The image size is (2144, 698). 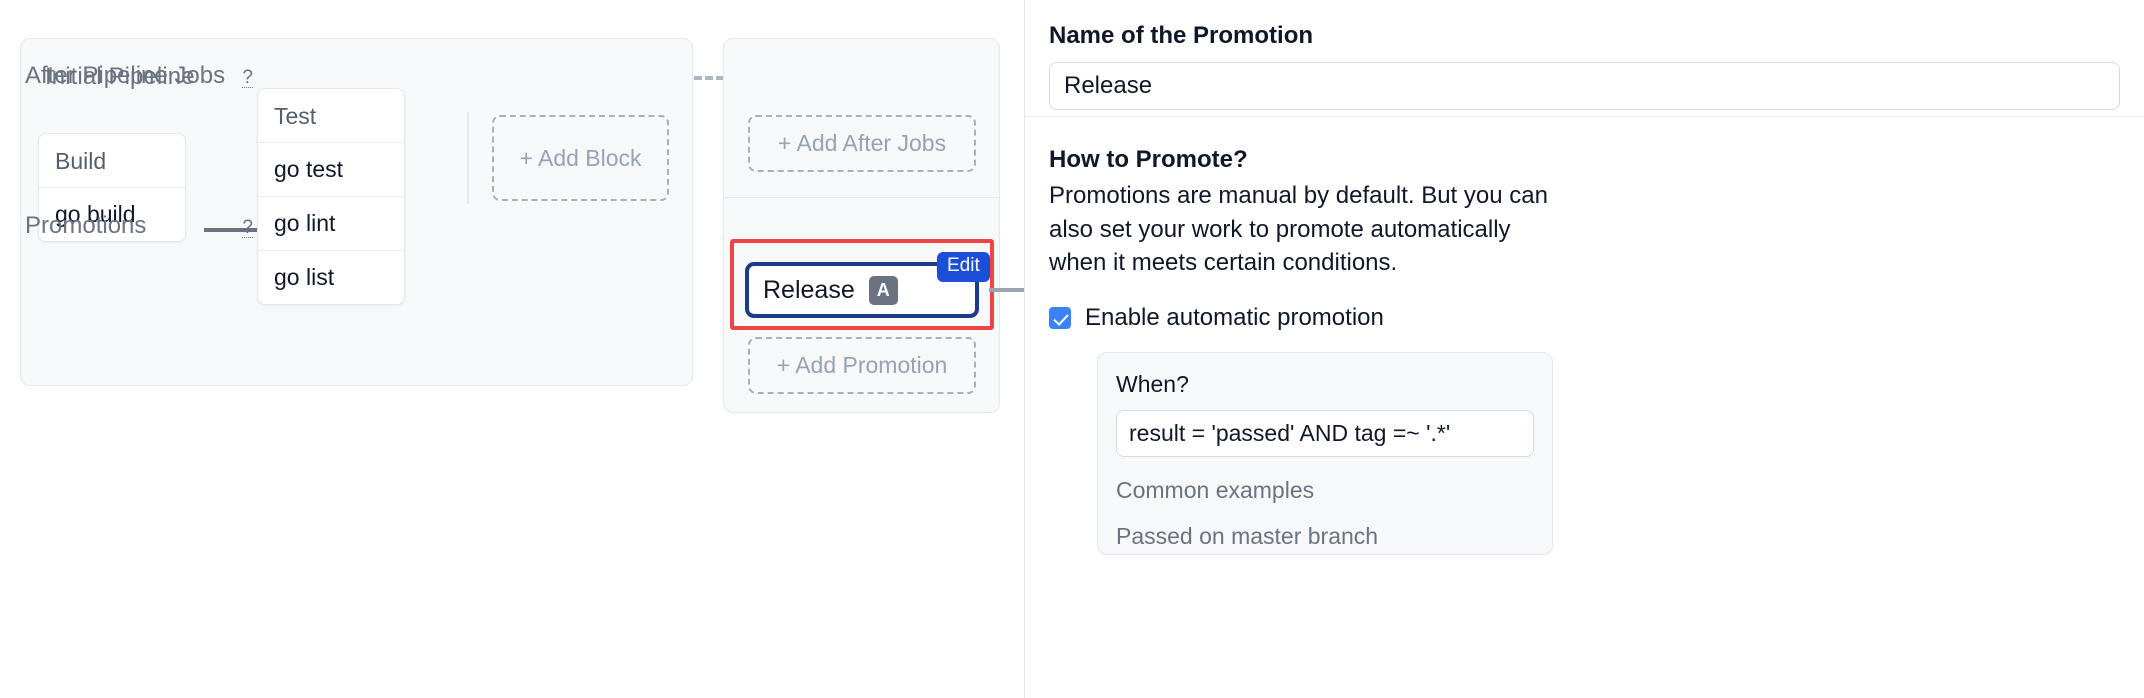 I want to click on add-after-jobs-button: + Add After Jobs, so click(x=862, y=143).